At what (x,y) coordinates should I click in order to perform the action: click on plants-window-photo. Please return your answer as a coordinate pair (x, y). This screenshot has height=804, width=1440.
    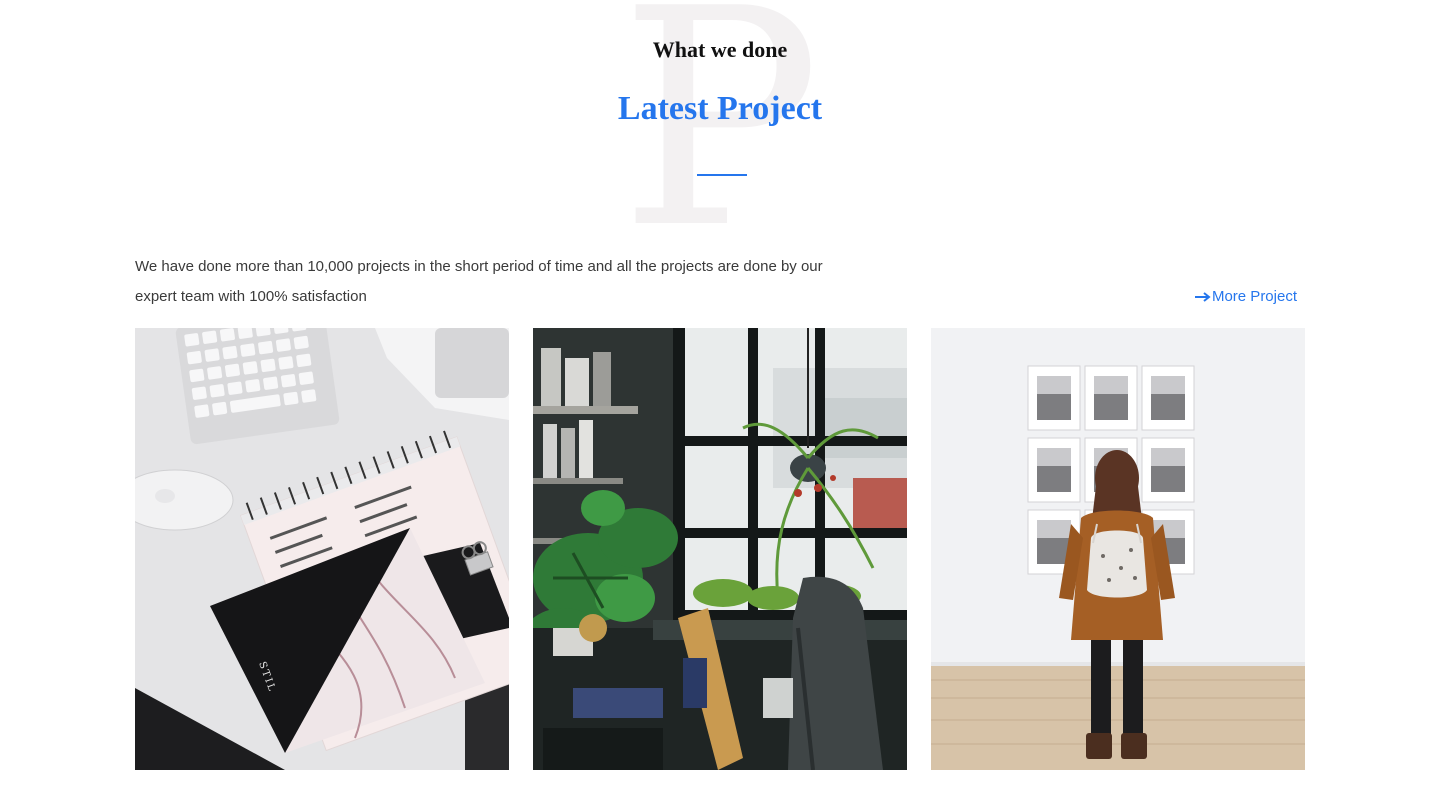
    Looking at the image, I should click on (720, 549).